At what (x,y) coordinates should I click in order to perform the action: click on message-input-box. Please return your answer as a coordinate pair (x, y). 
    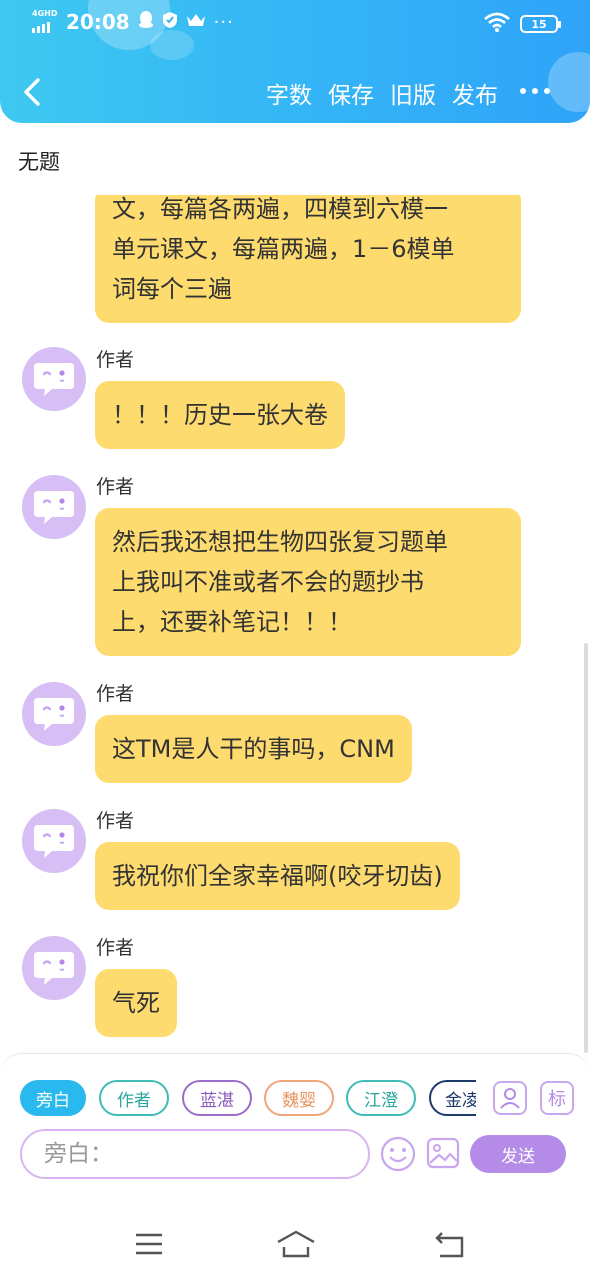
    Looking at the image, I should click on (195, 1154).